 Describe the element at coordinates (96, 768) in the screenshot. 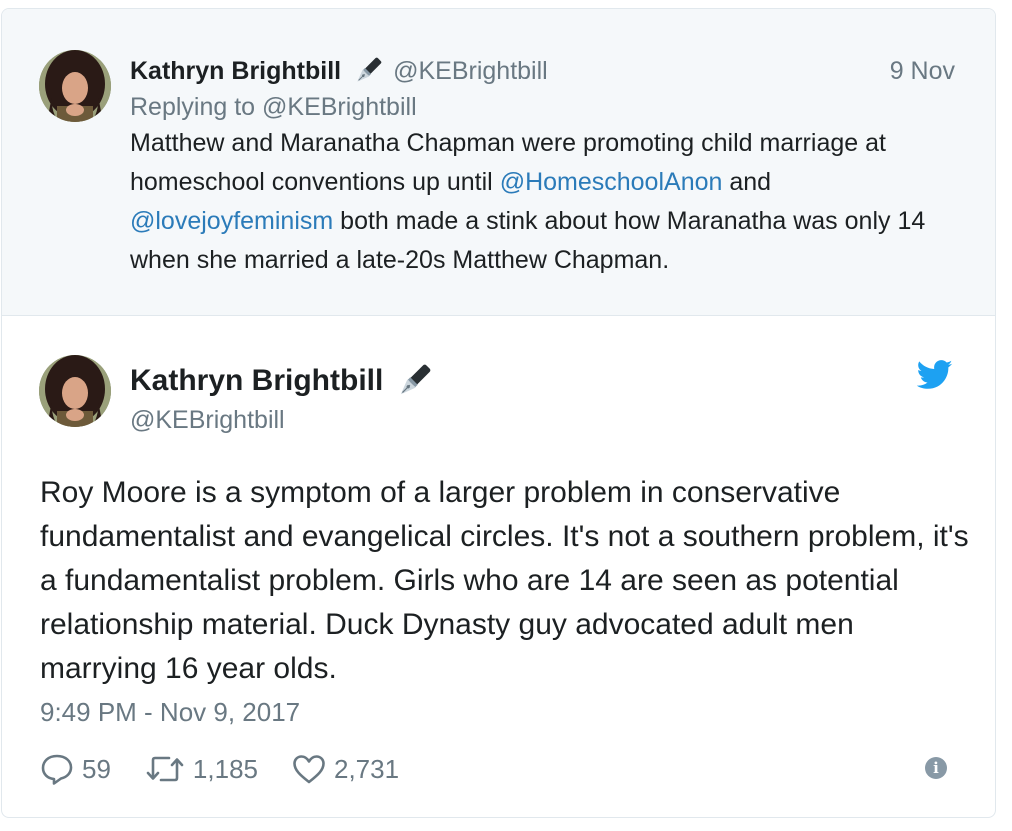

I see `reply-count: 59` at that location.